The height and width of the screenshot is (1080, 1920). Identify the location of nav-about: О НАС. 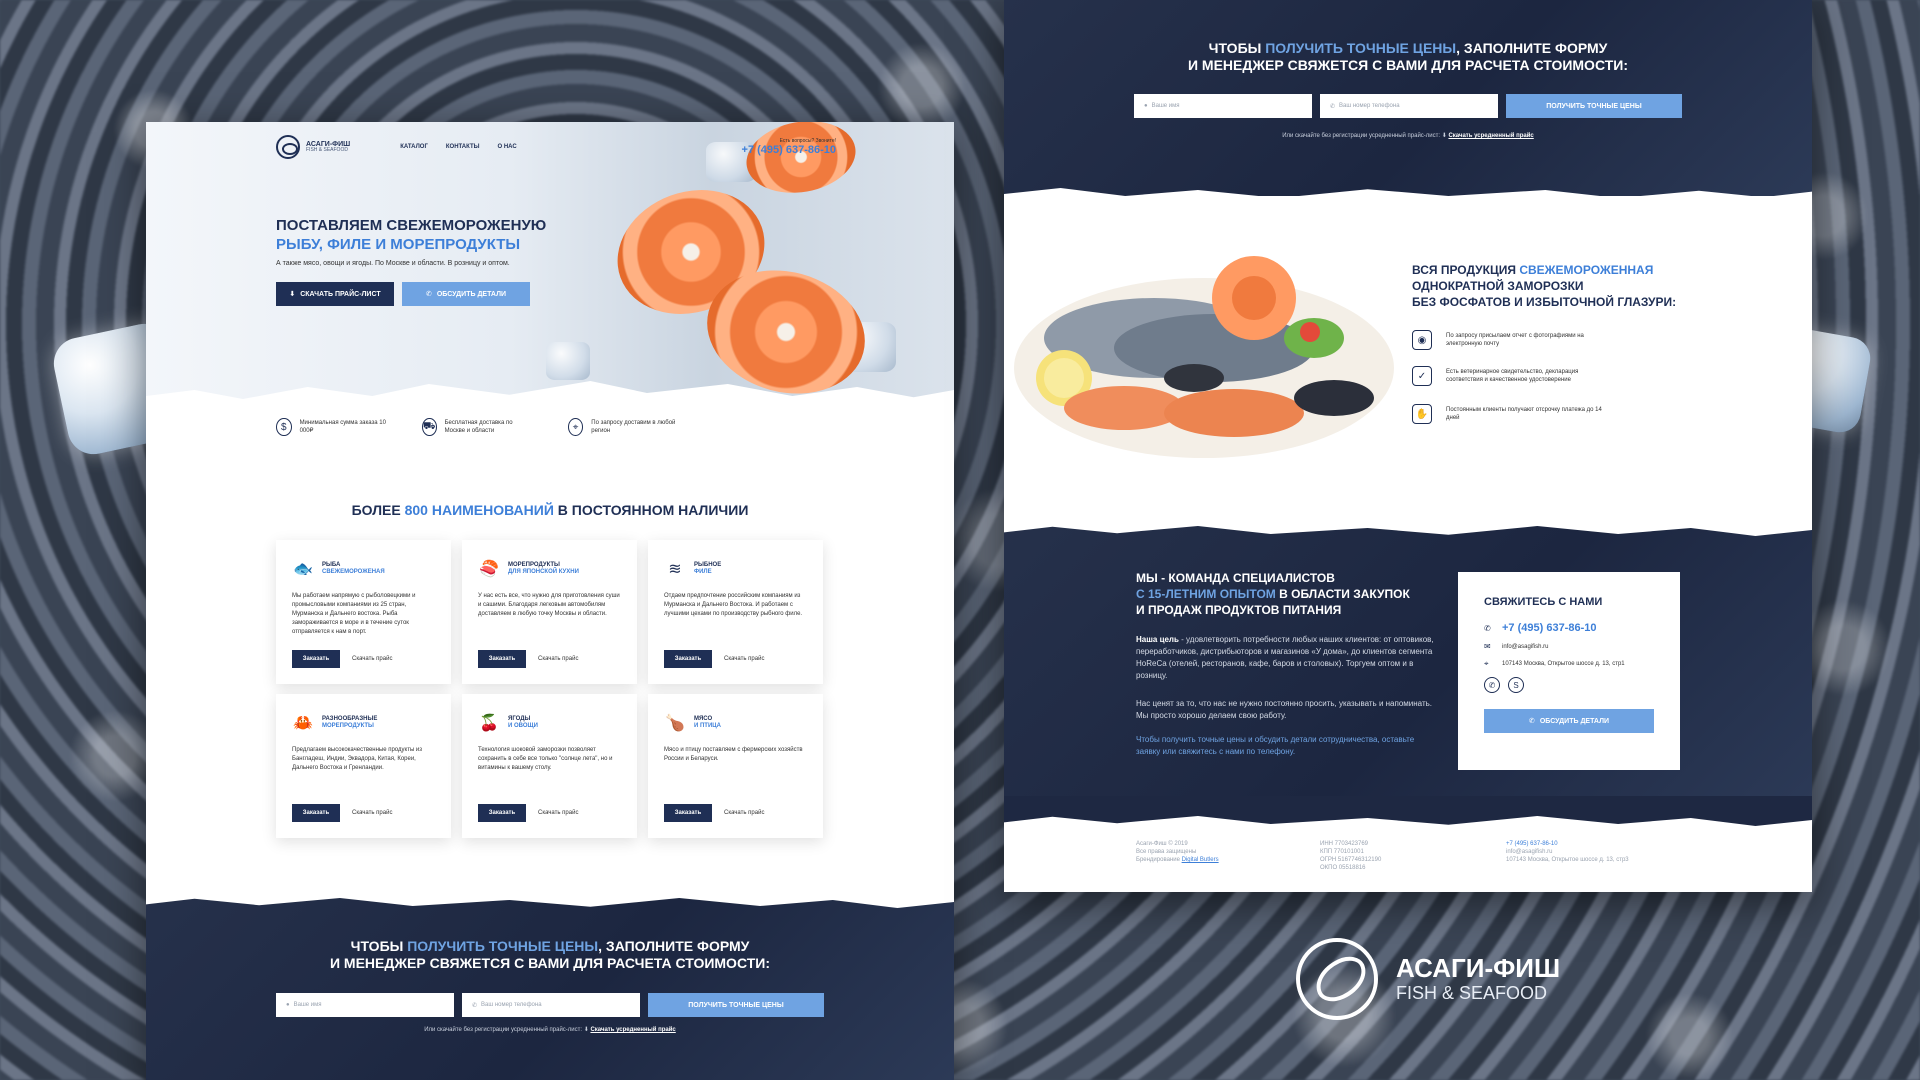
(507, 147).